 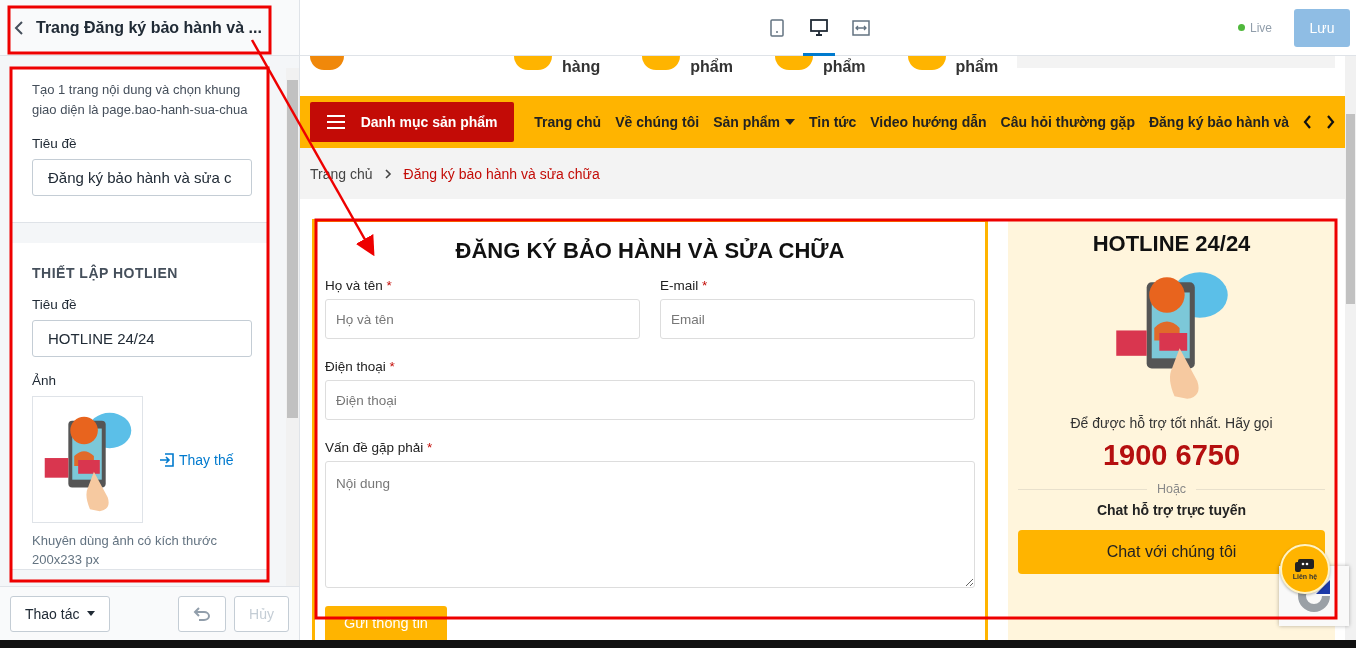 I want to click on chevron-left-icon, so click(x=1307, y=122).